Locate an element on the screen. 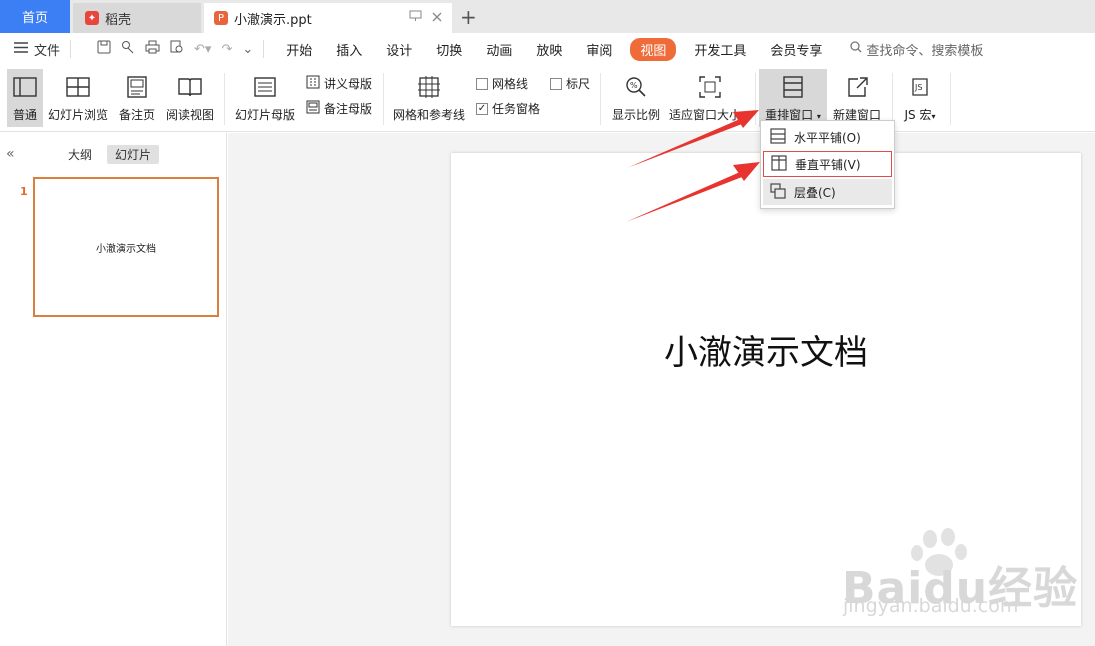  new-window-button: 新建窗口 is located at coordinates (857, 98).